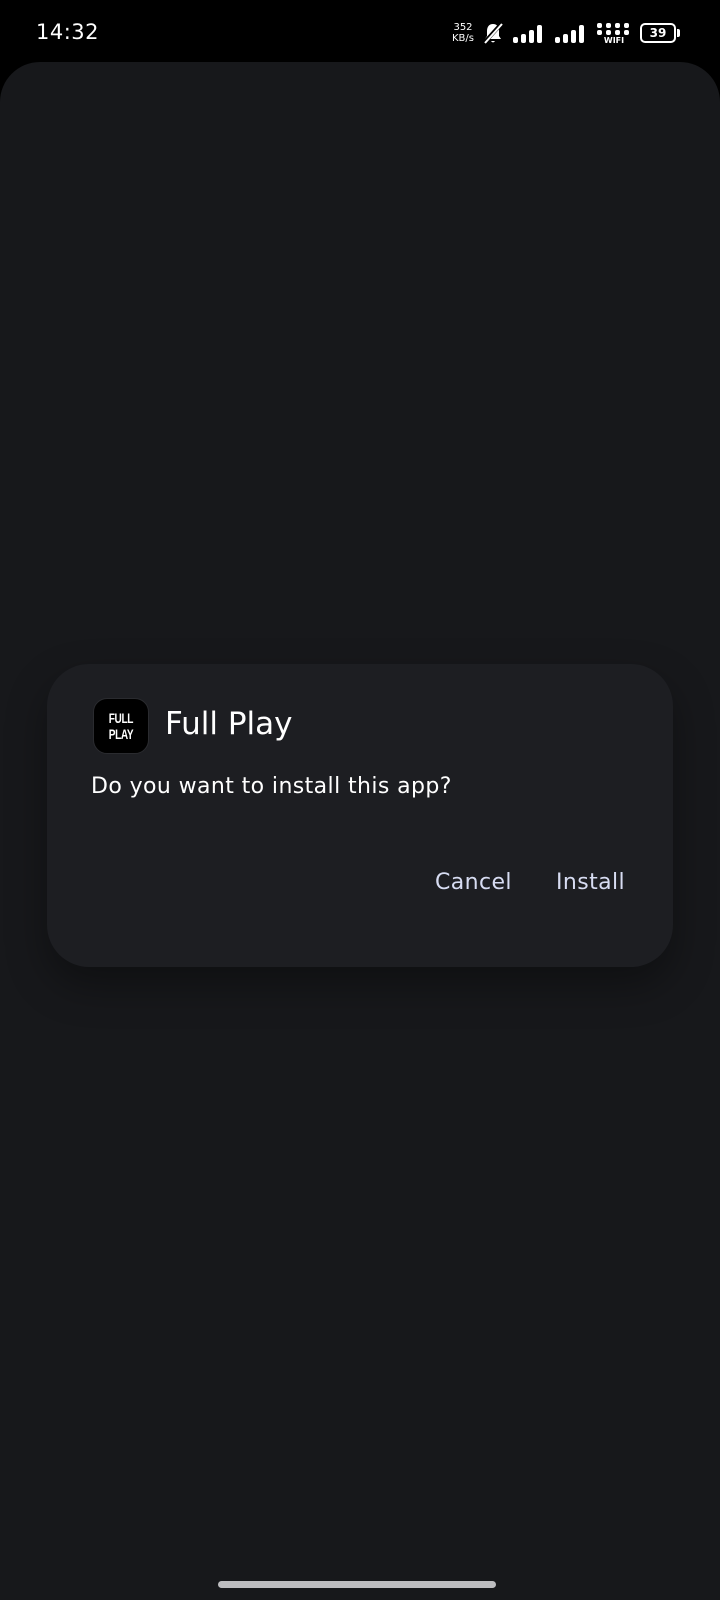 The height and width of the screenshot is (1600, 720). I want to click on battery-level: 39, so click(658, 33).